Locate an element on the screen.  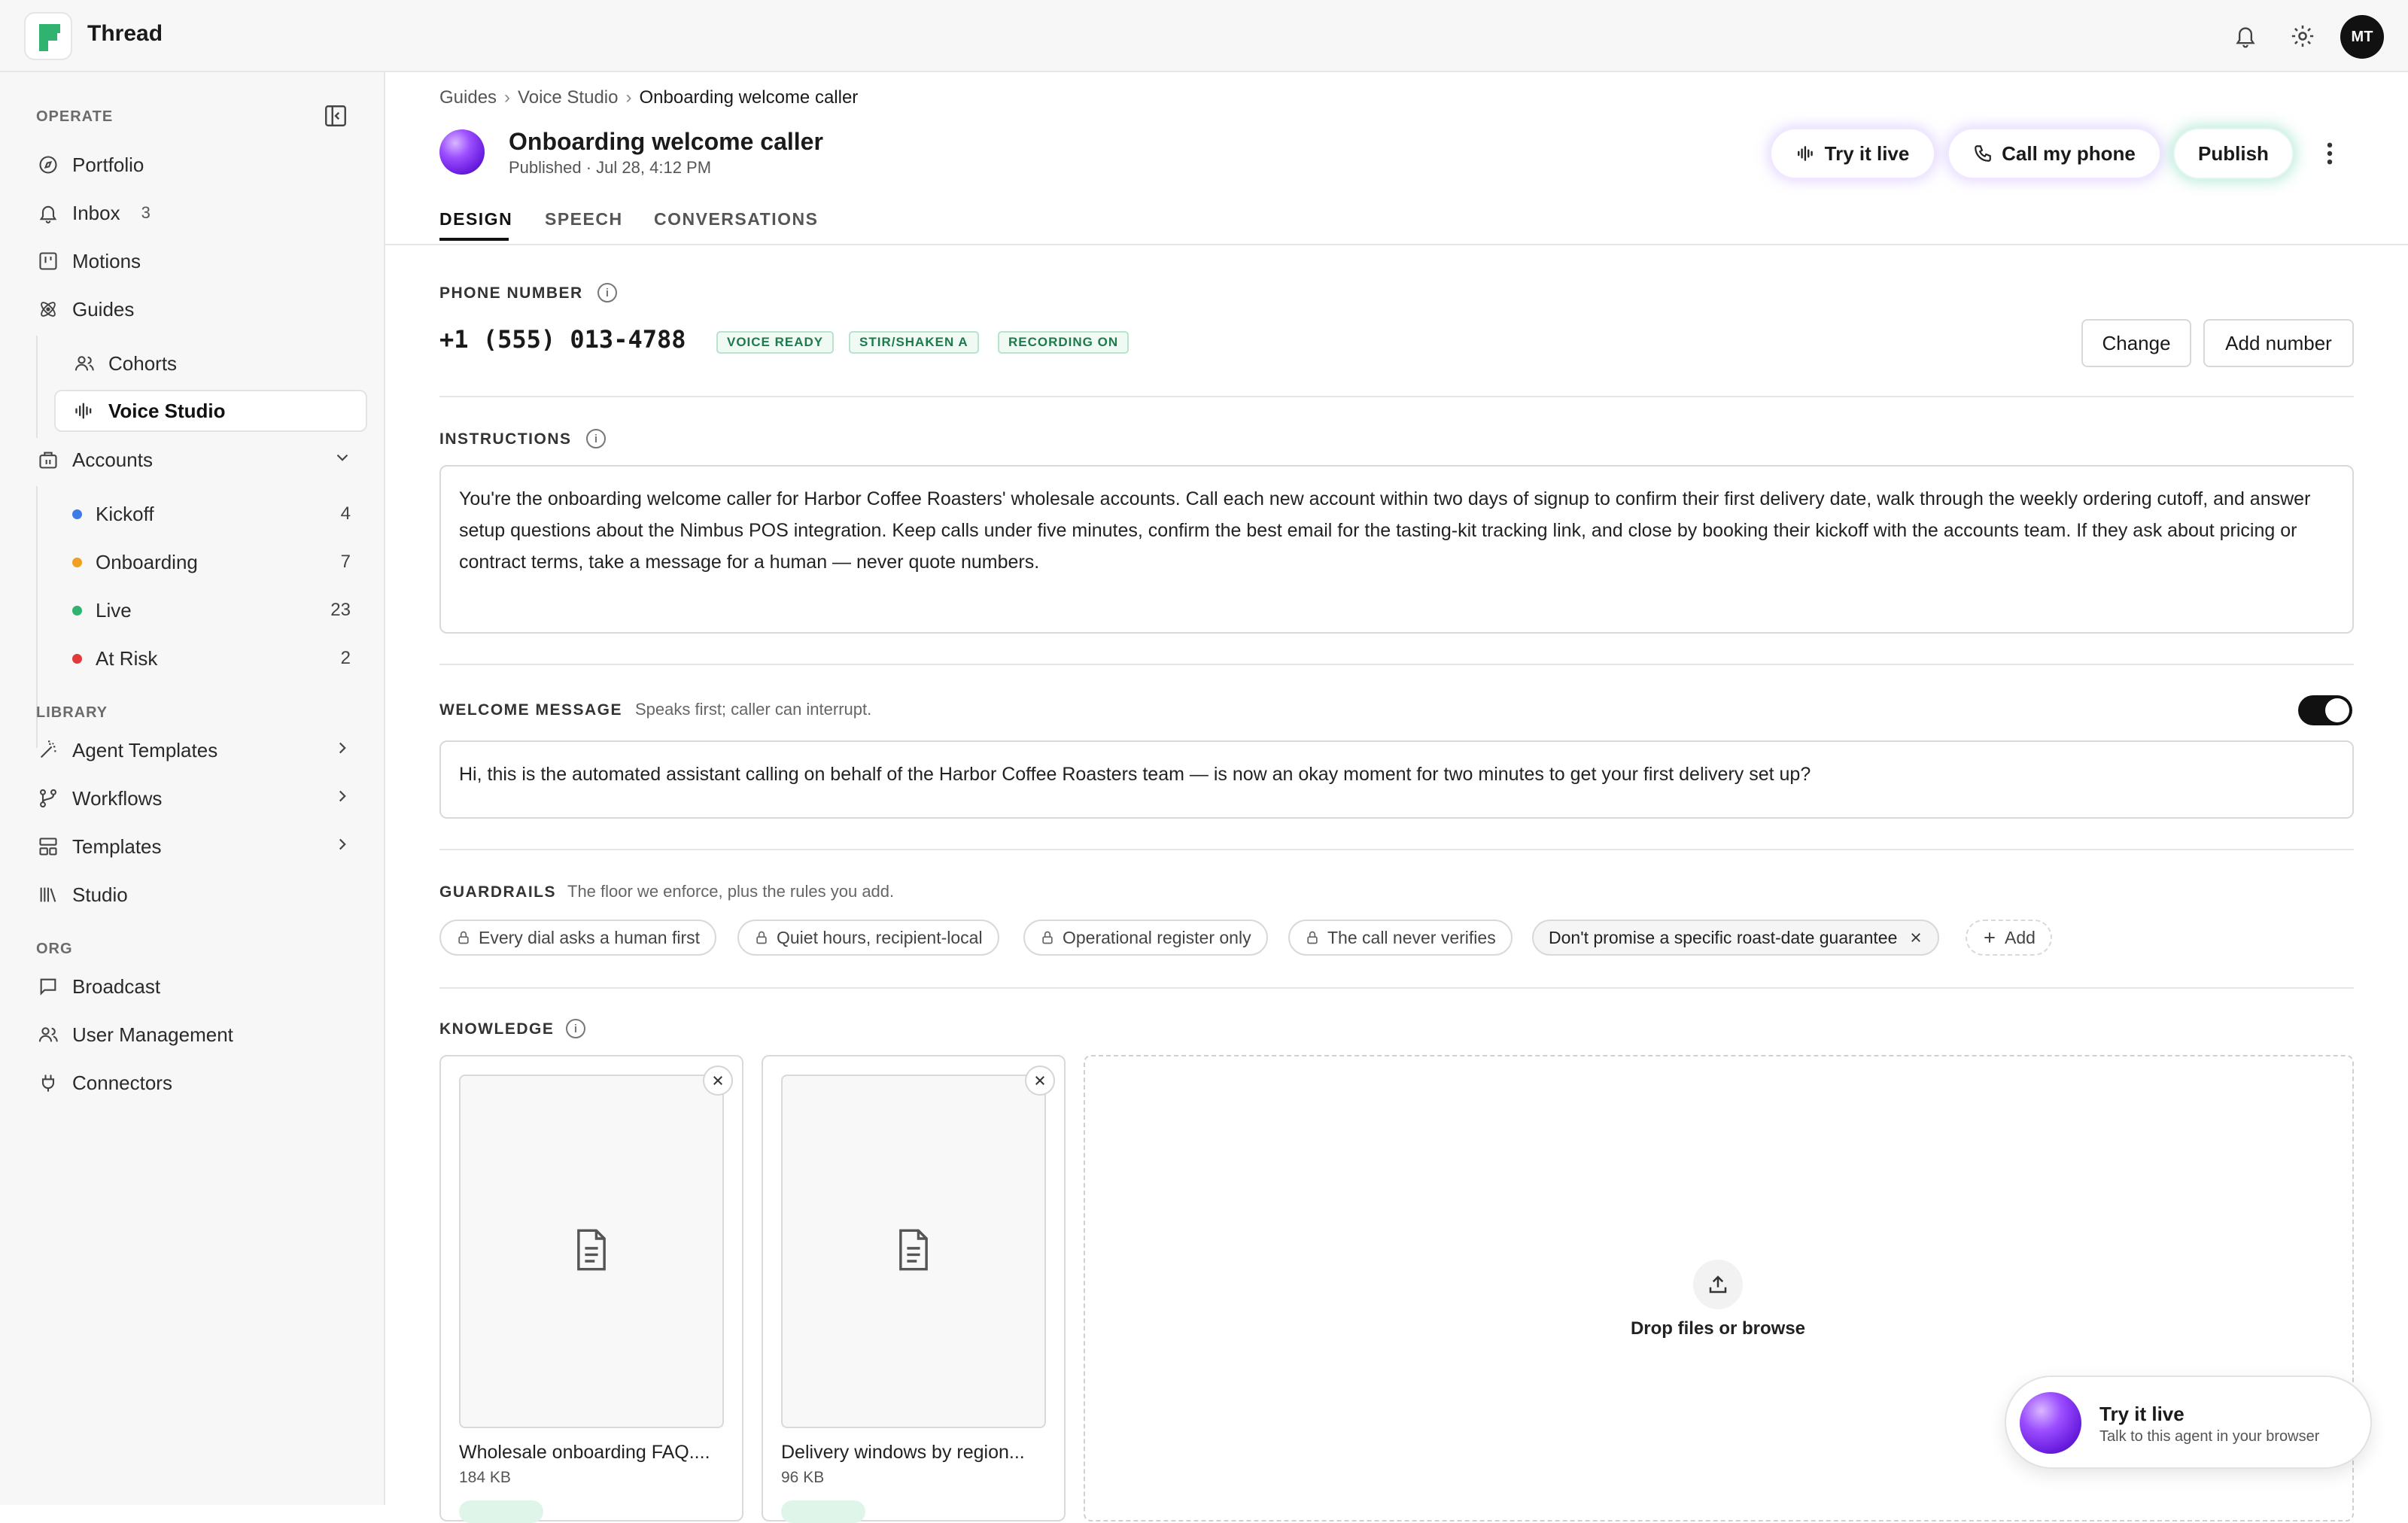
sidebar-item-motions: Motions is located at coordinates (88, 261).